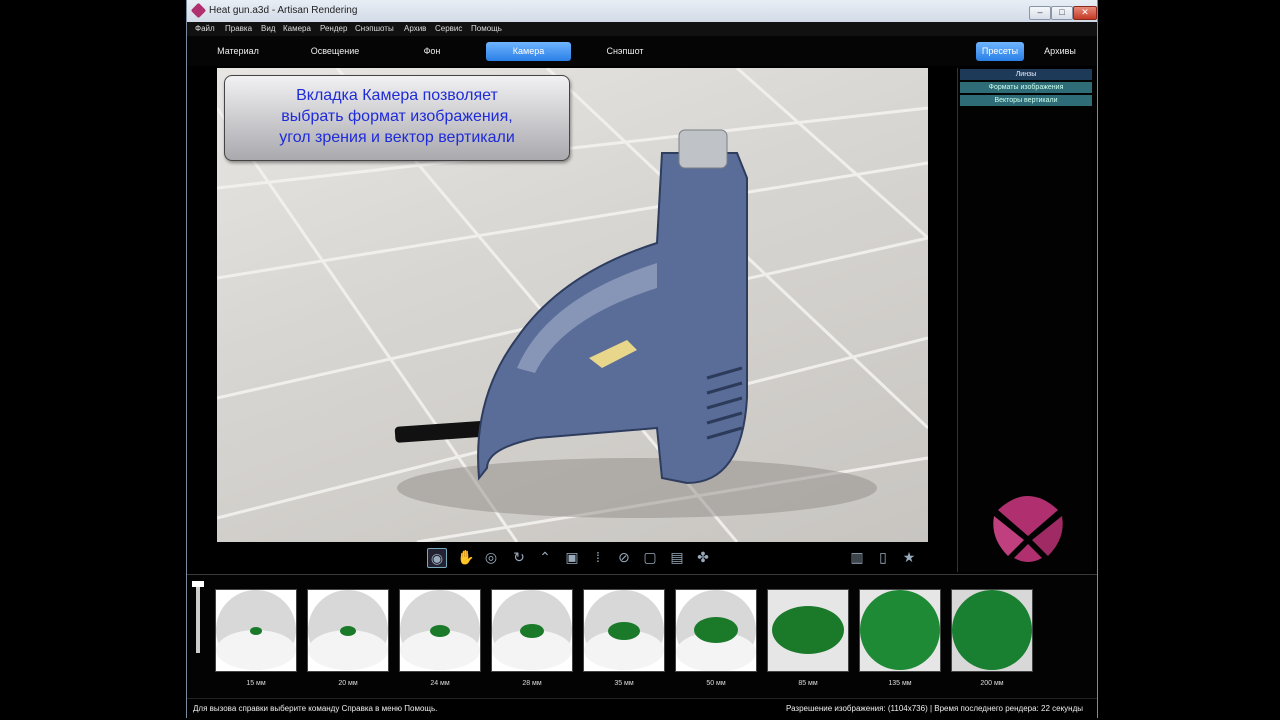  Describe the element at coordinates (1062, 13) in the screenshot. I see `maximize-button: □` at that location.